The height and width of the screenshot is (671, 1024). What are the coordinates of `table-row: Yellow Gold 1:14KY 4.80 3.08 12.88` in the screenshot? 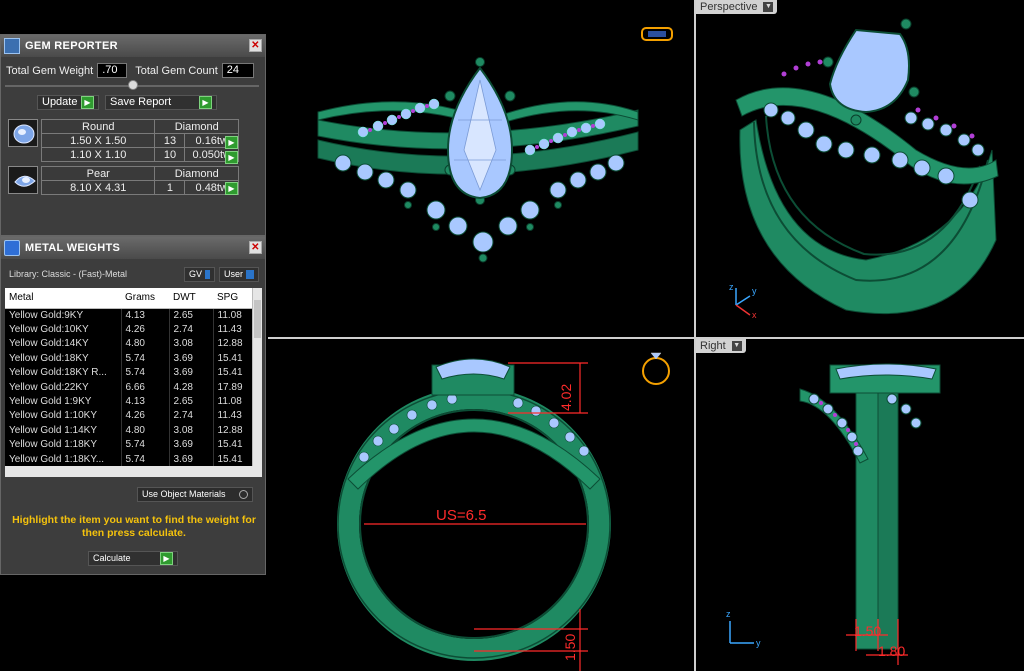 It's located at (129, 430).